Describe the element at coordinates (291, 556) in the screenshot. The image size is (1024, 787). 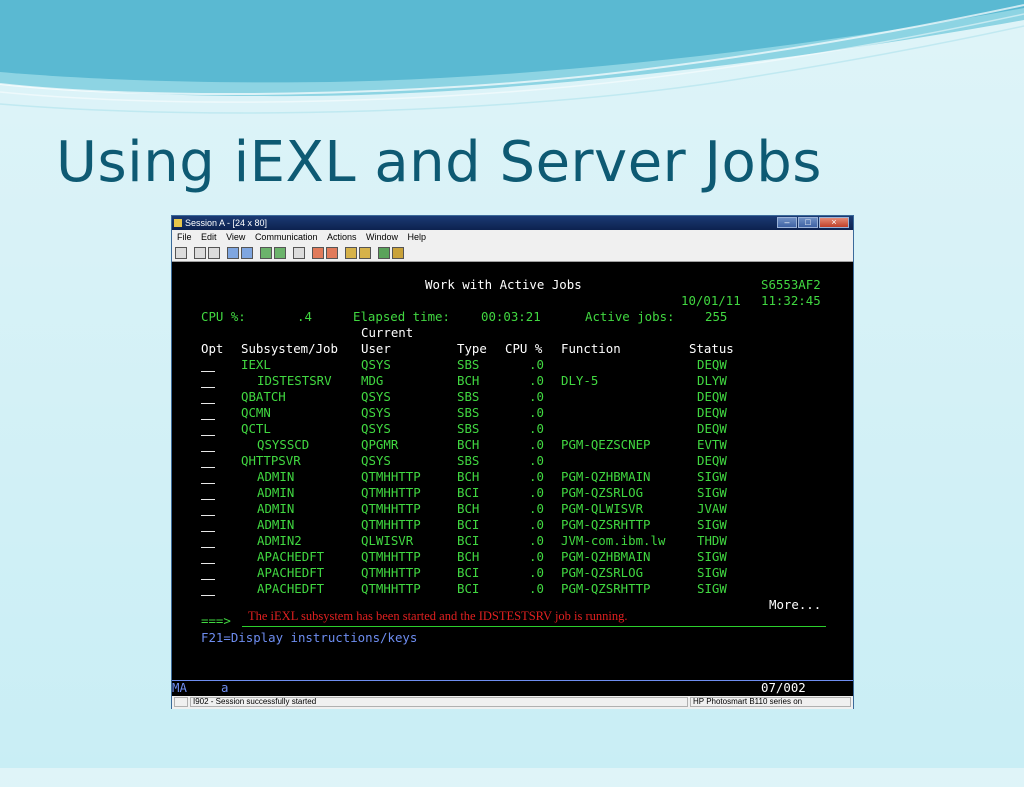
I see `job-name: APACHEDFT` at that location.